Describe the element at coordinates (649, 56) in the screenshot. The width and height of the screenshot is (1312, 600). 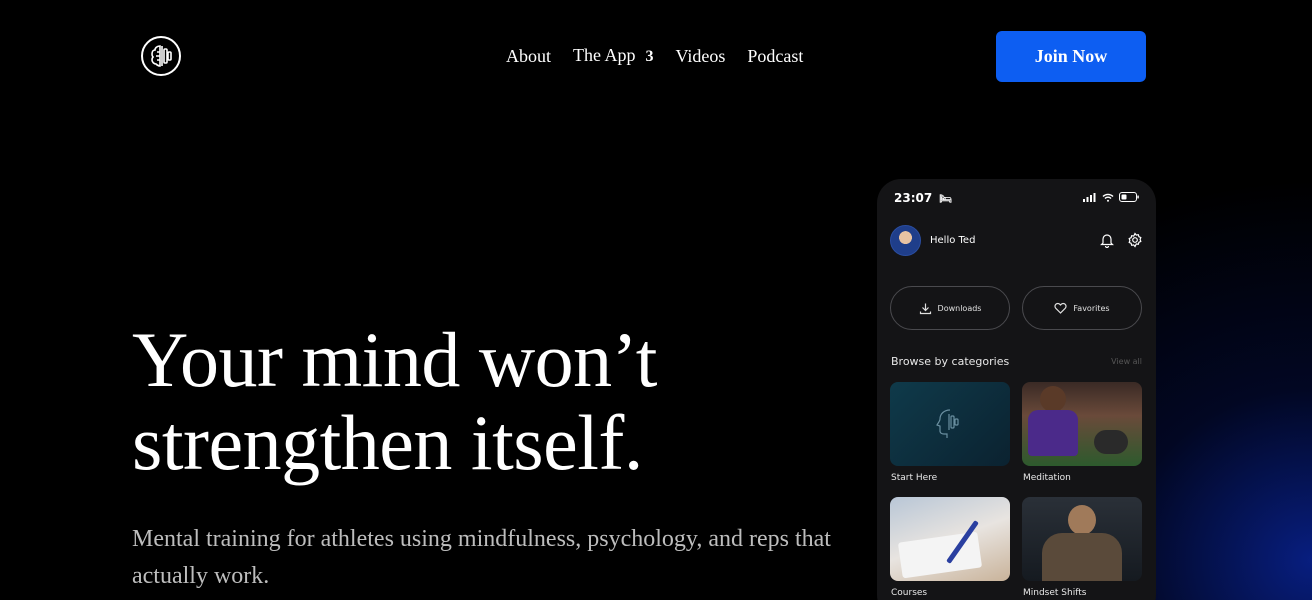
I see `nav-the-app-badge: 3` at that location.